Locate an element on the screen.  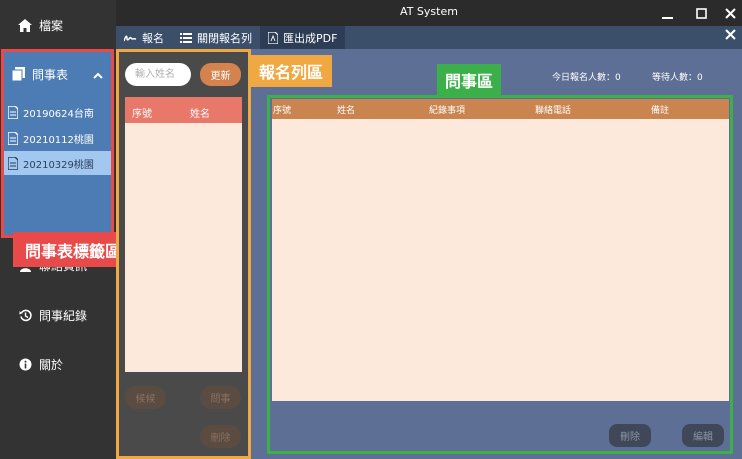
ask-button: 問事 is located at coordinates (220, 397).